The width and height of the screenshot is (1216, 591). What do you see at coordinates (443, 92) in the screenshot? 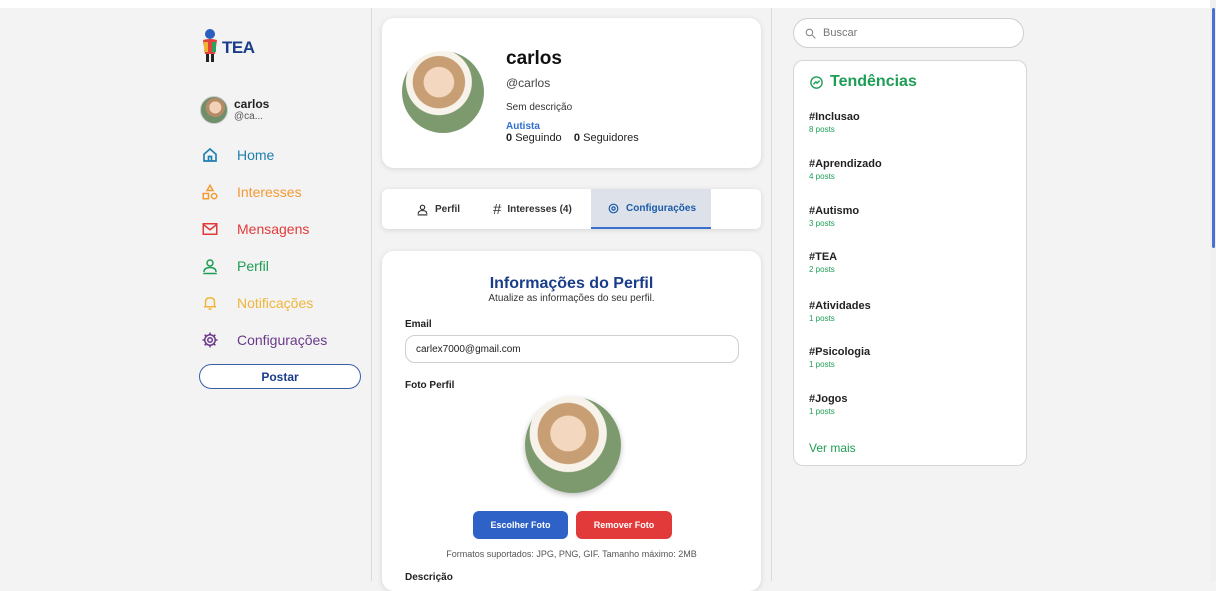
I see `profile-avatar` at bounding box center [443, 92].